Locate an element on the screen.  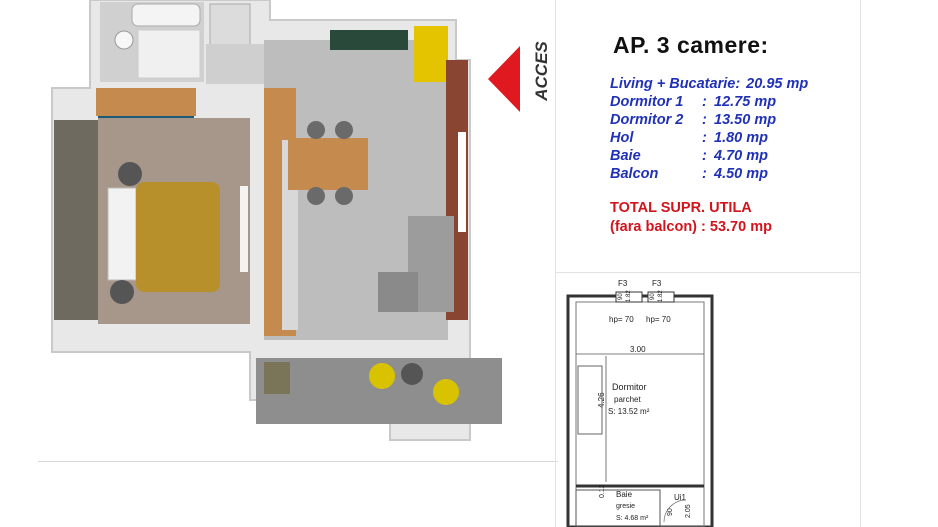
window-1-label: F3 is located at coordinates (623, 283).